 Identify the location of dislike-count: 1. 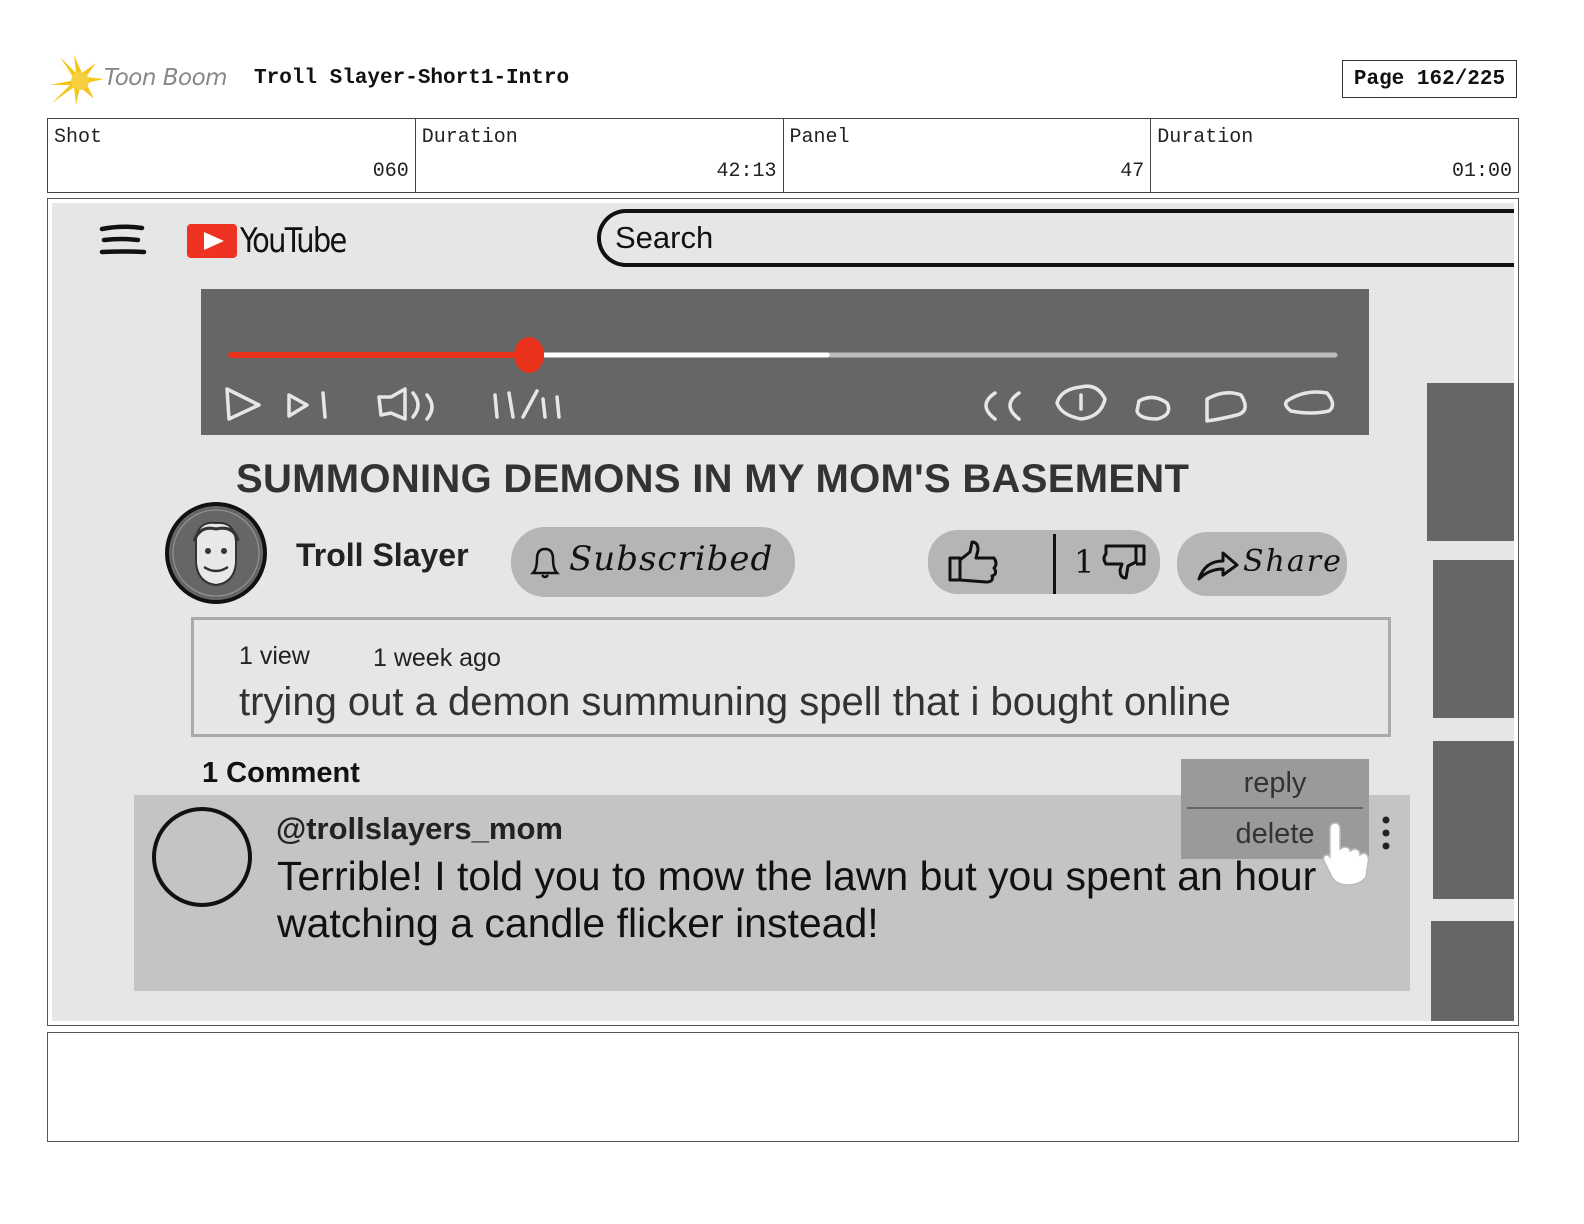
(1084, 562).